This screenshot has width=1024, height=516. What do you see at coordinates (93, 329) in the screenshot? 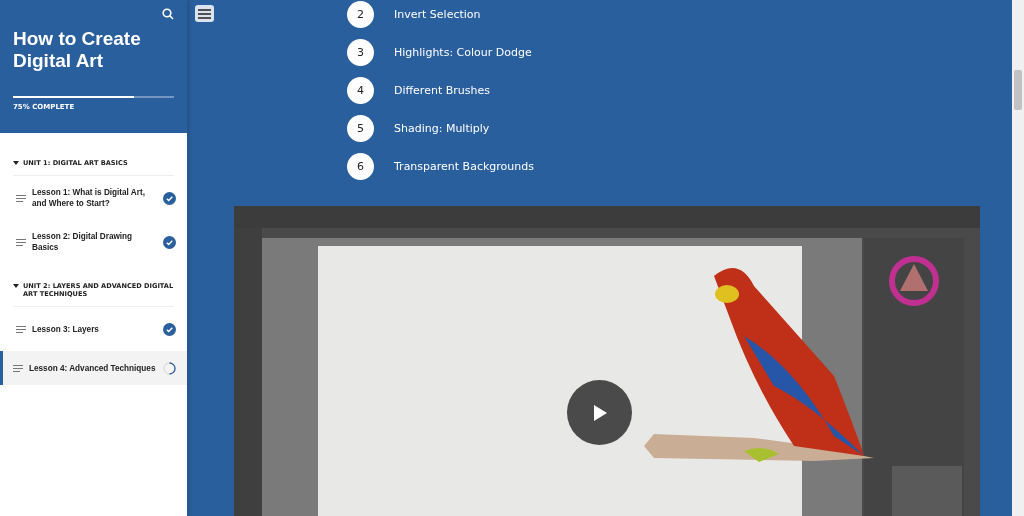
I see `lesson-item: Lesson 3: Layers` at bounding box center [93, 329].